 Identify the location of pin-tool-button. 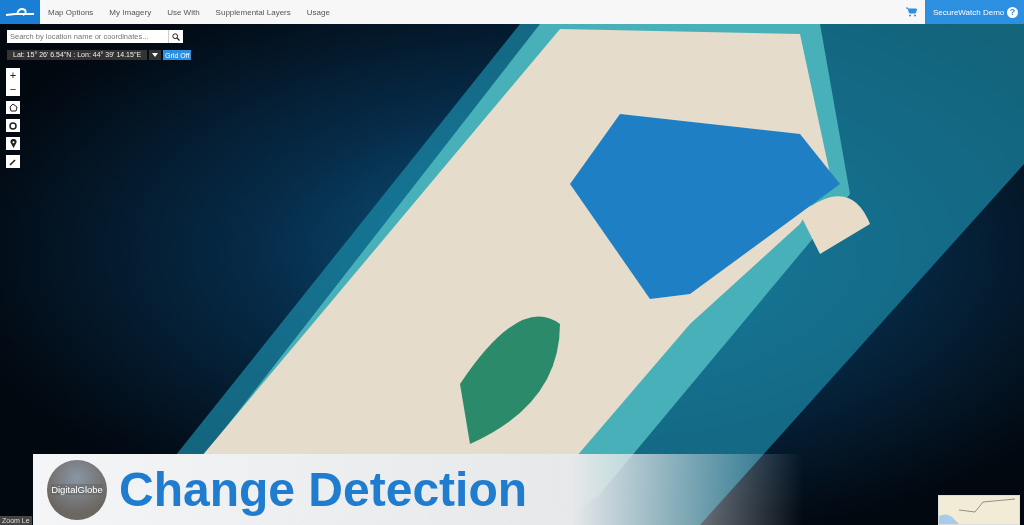
(13, 143).